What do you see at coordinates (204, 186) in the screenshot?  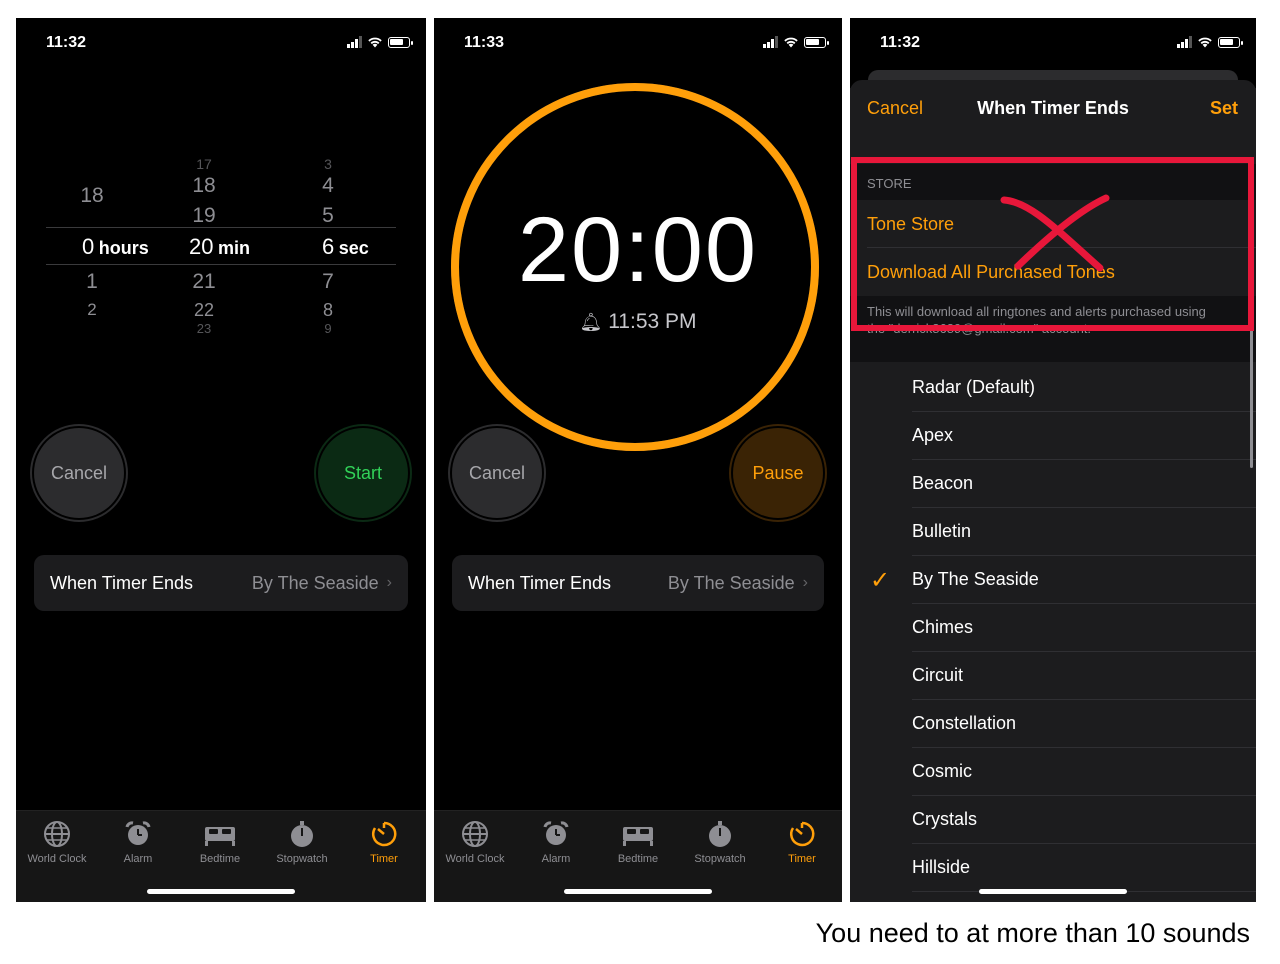 I see `picker-min-above: 18` at bounding box center [204, 186].